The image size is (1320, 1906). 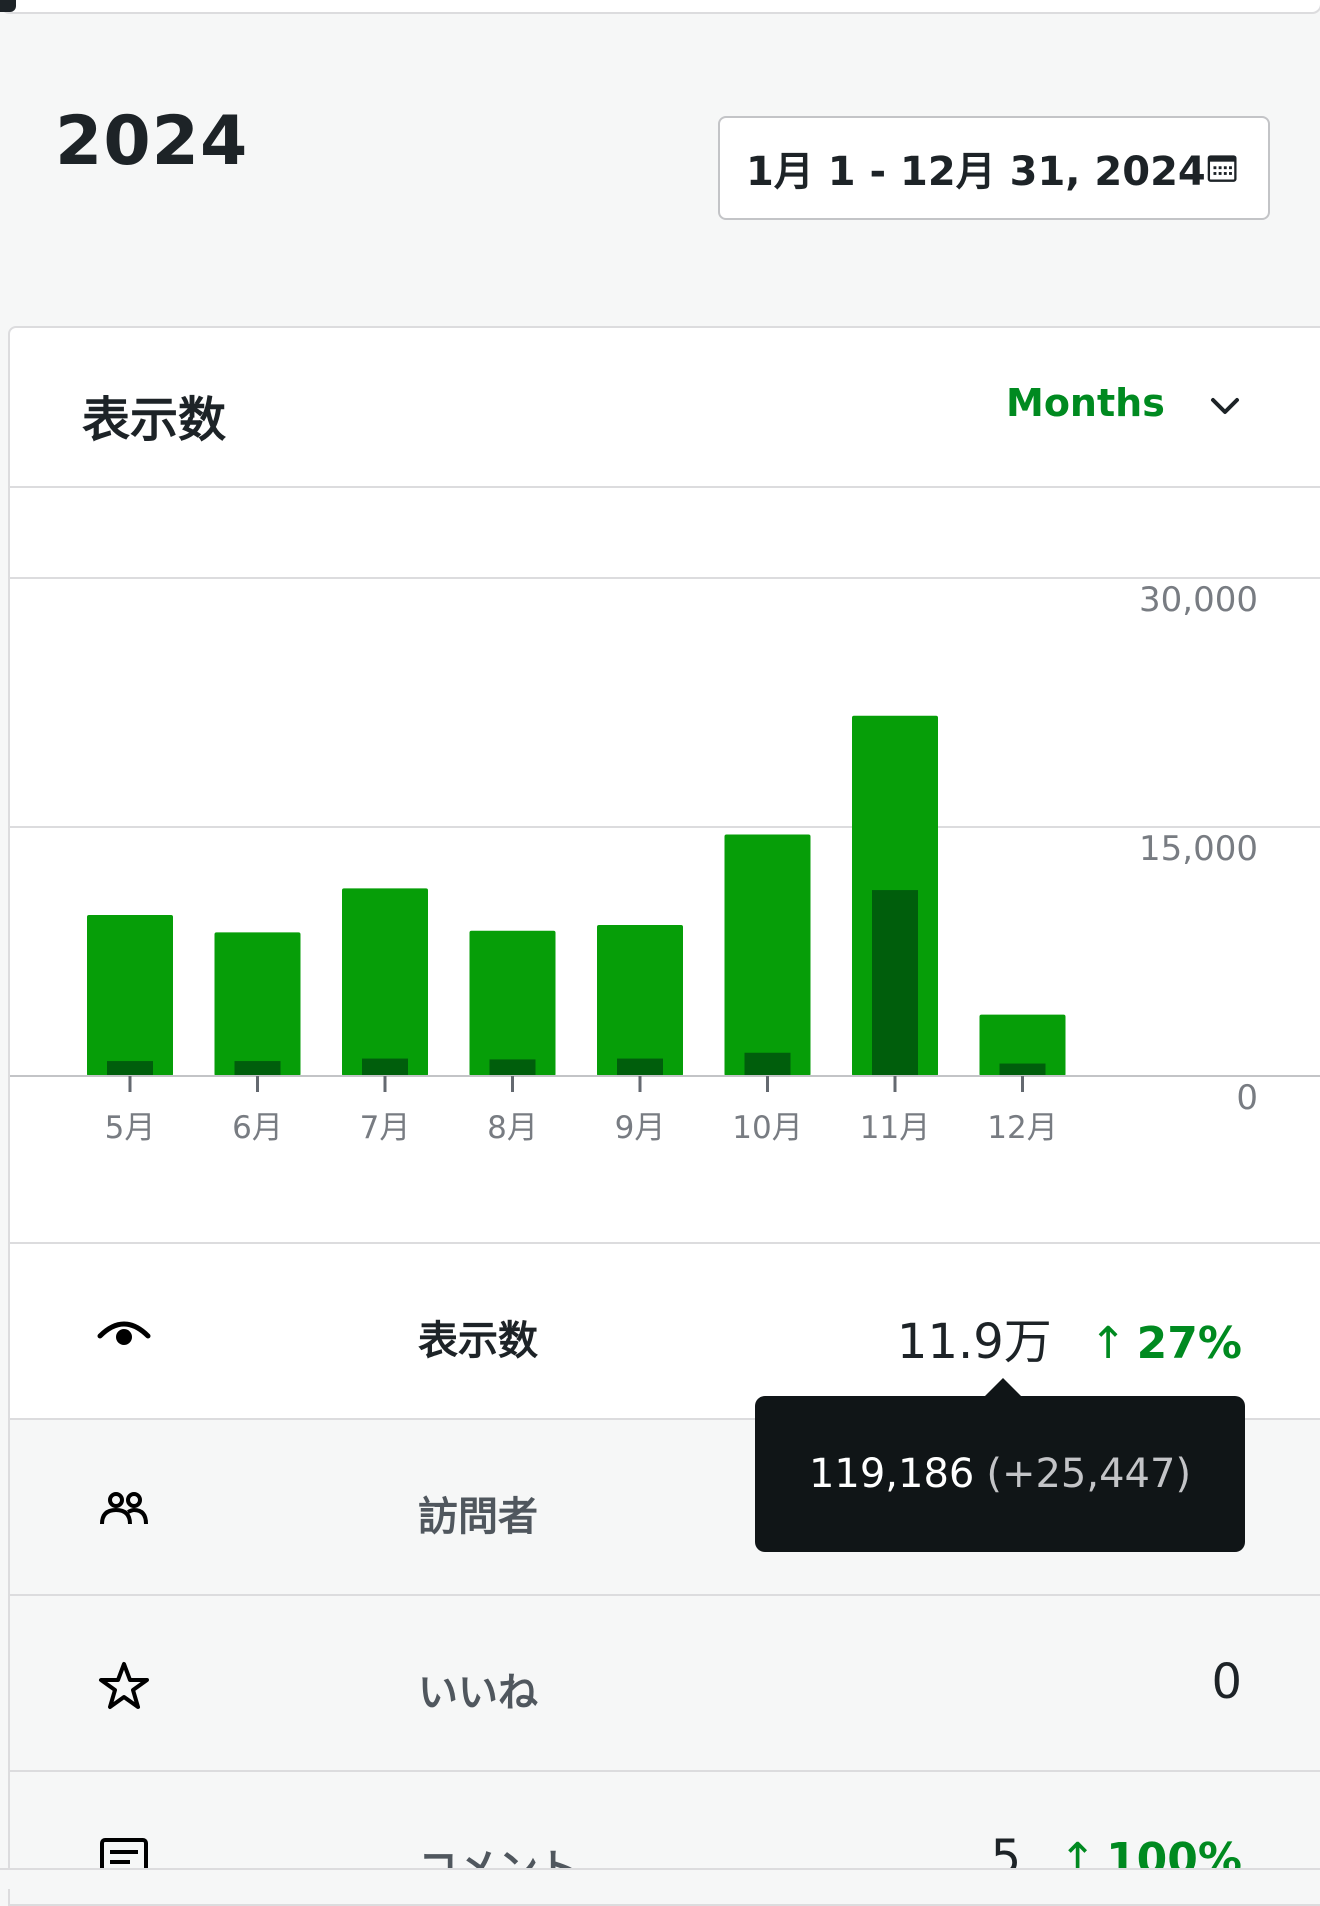 I want to click on bottom-edge, so click(x=660, y=1878).